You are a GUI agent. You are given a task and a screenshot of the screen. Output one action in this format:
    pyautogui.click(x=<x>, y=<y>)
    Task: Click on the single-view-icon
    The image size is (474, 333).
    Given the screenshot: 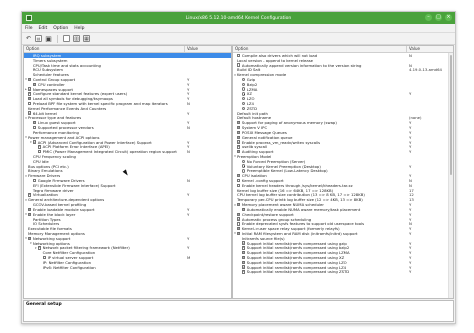 What is the action you would take?
    pyautogui.click(x=66, y=38)
    